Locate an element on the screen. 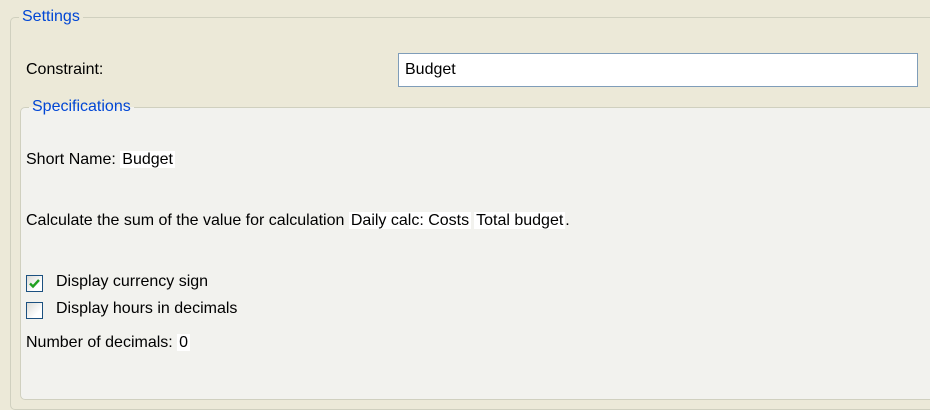  short-name-value: Budget is located at coordinates (147, 159).